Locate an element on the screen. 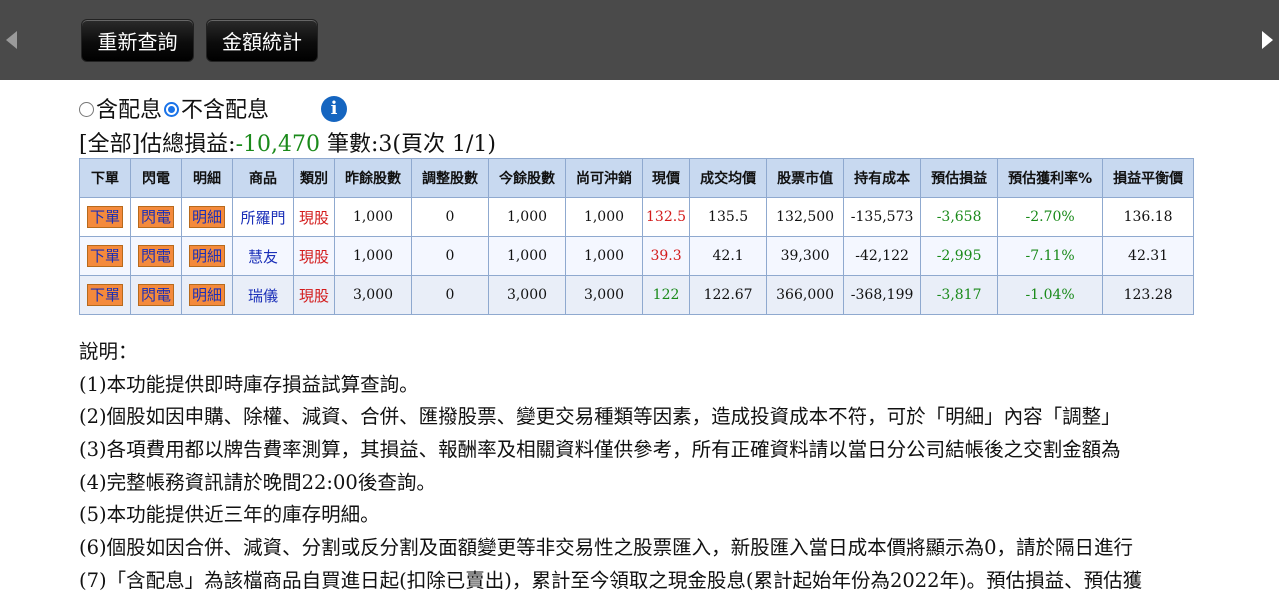 The image size is (1279, 598). holding-cost: -368,199 is located at coordinates (882, 295).